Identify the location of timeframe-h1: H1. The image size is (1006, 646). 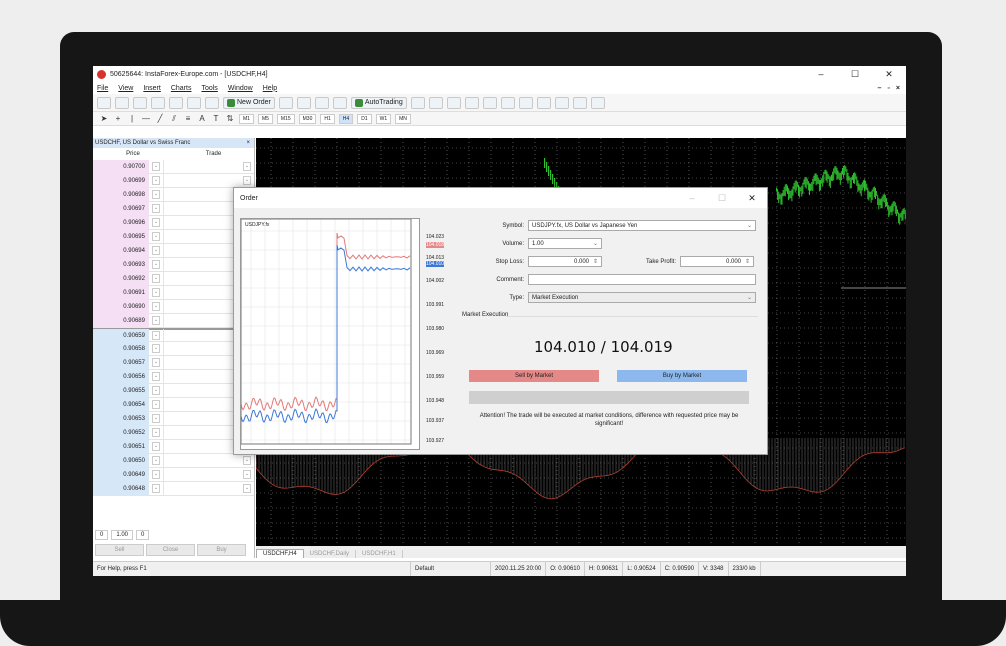
(327, 118).